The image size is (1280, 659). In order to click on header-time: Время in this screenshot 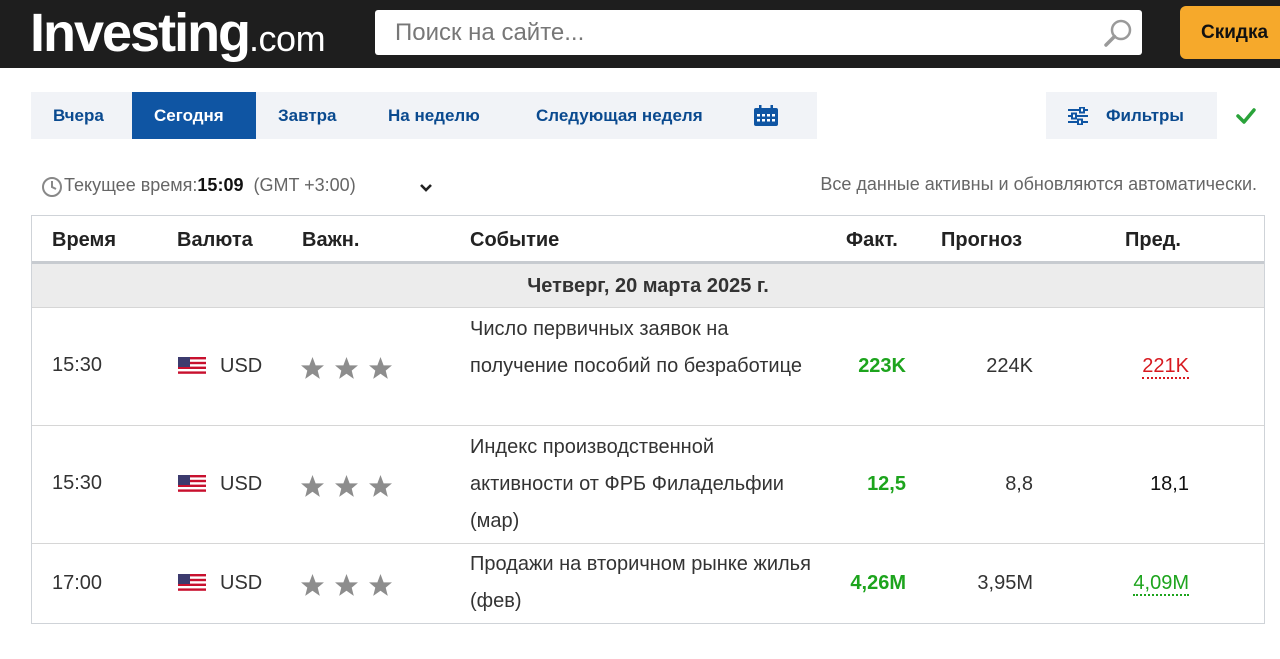, I will do `click(84, 240)`.